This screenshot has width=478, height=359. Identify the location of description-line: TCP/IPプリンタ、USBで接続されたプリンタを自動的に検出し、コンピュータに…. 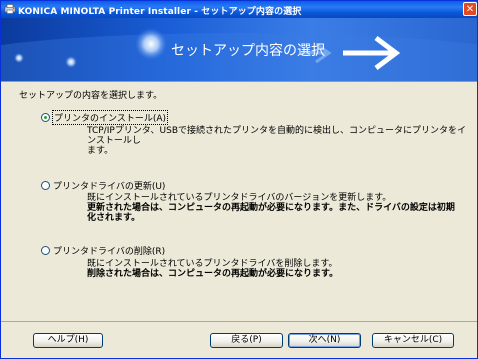
(277, 136).